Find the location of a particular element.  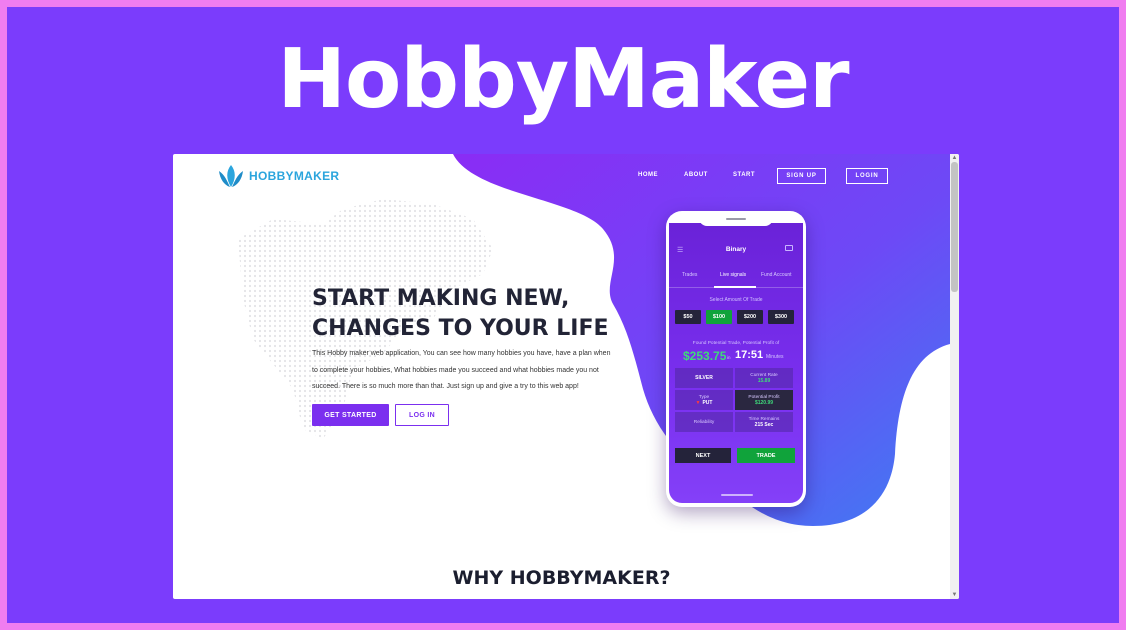

amount-50-button: $50 is located at coordinates (688, 317).